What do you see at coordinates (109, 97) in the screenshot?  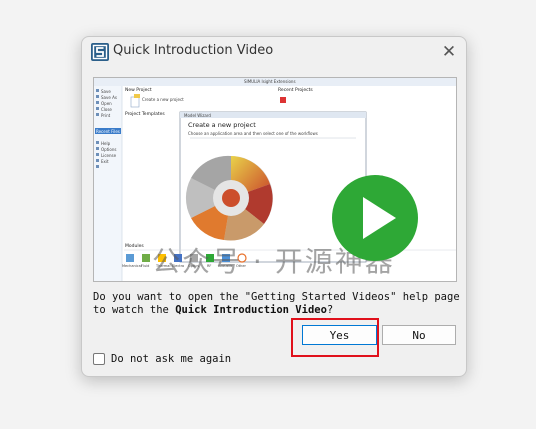 I see `preview-sidebar-item: Save As` at bounding box center [109, 97].